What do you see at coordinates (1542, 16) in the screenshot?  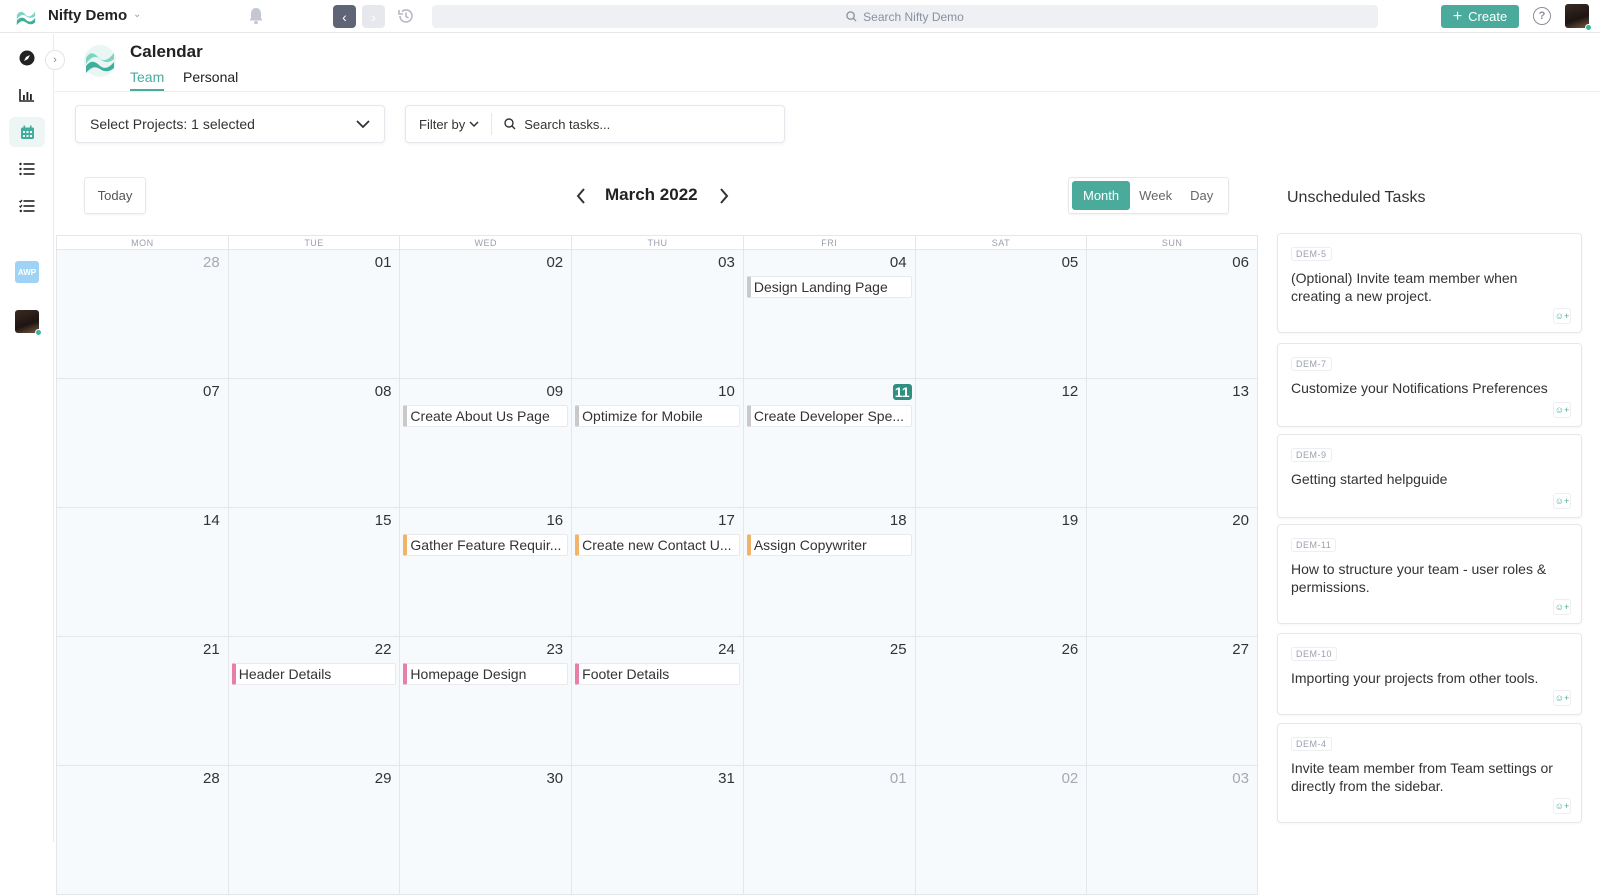 I see `help-icon: ?` at bounding box center [1542, 16].